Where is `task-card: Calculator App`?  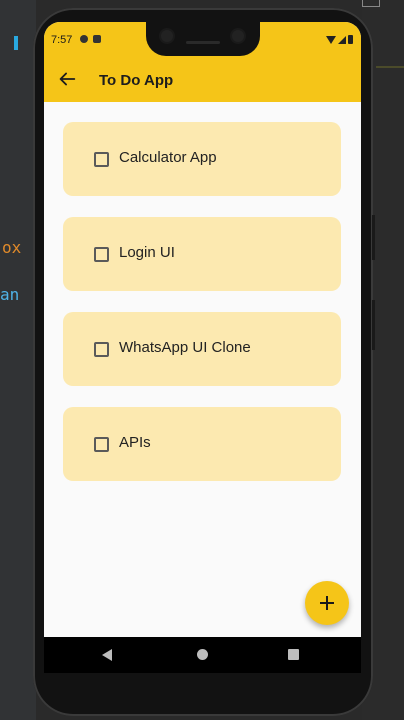
task-card: Calculator App is located at coordinates (202, 159).